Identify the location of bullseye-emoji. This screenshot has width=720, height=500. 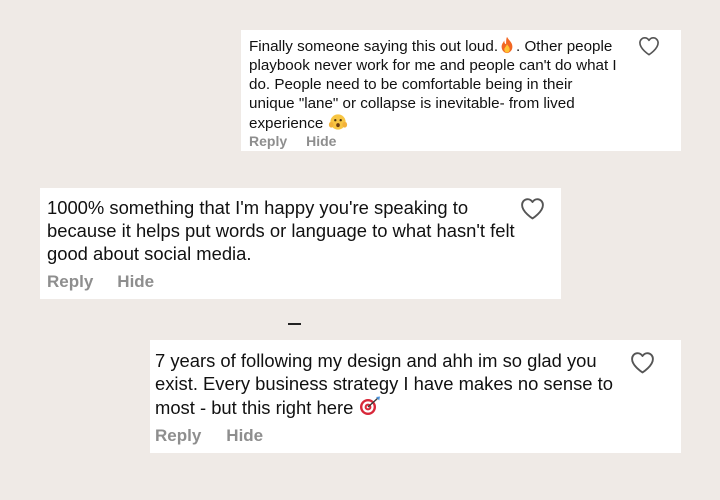
(370, 405).